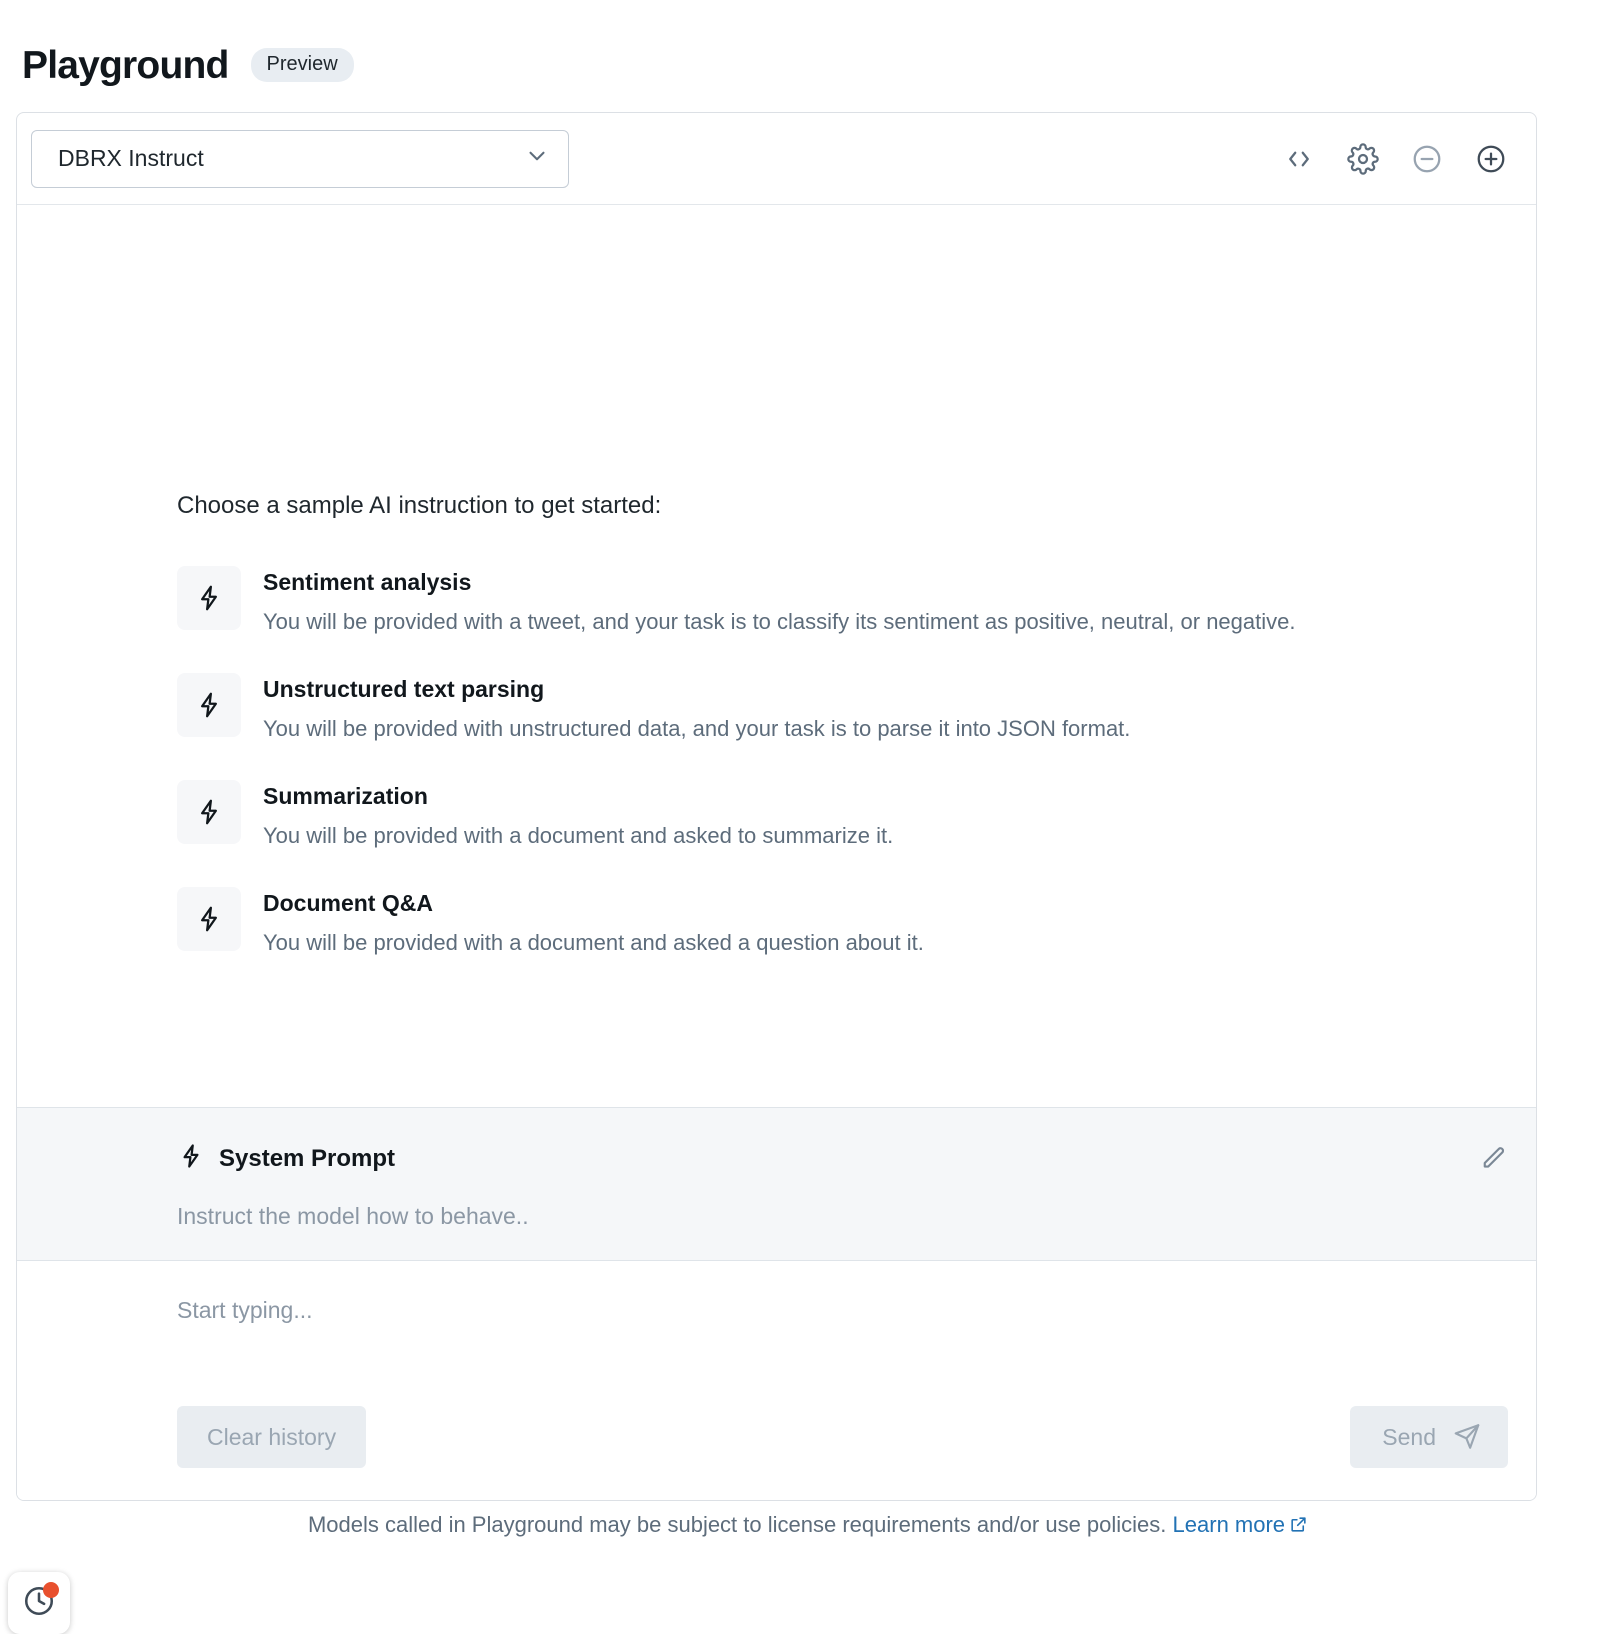 The image size is (1616, 1634). I want to click on learn-more-label: Learn more, so click(1229, 1524).